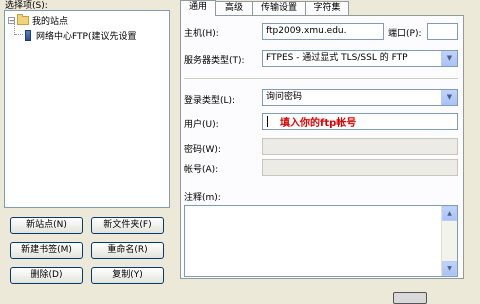  I want to click on folder-icon, so click(23, 19).